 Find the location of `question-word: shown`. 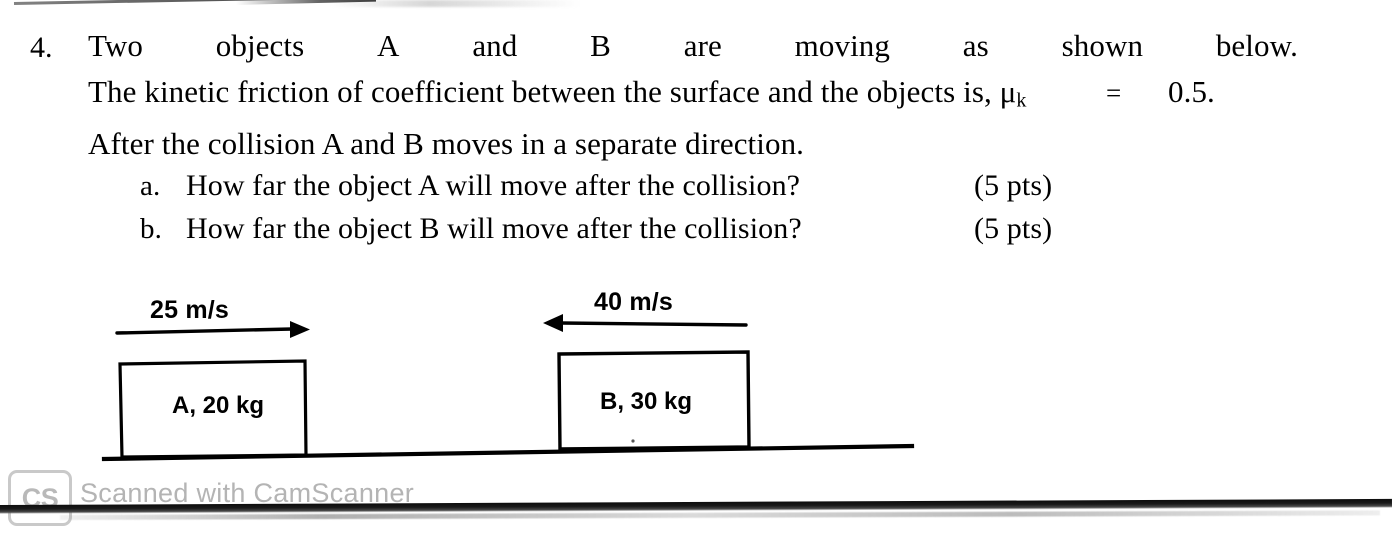

question-word: shown is located at coordinates (1102, 45).